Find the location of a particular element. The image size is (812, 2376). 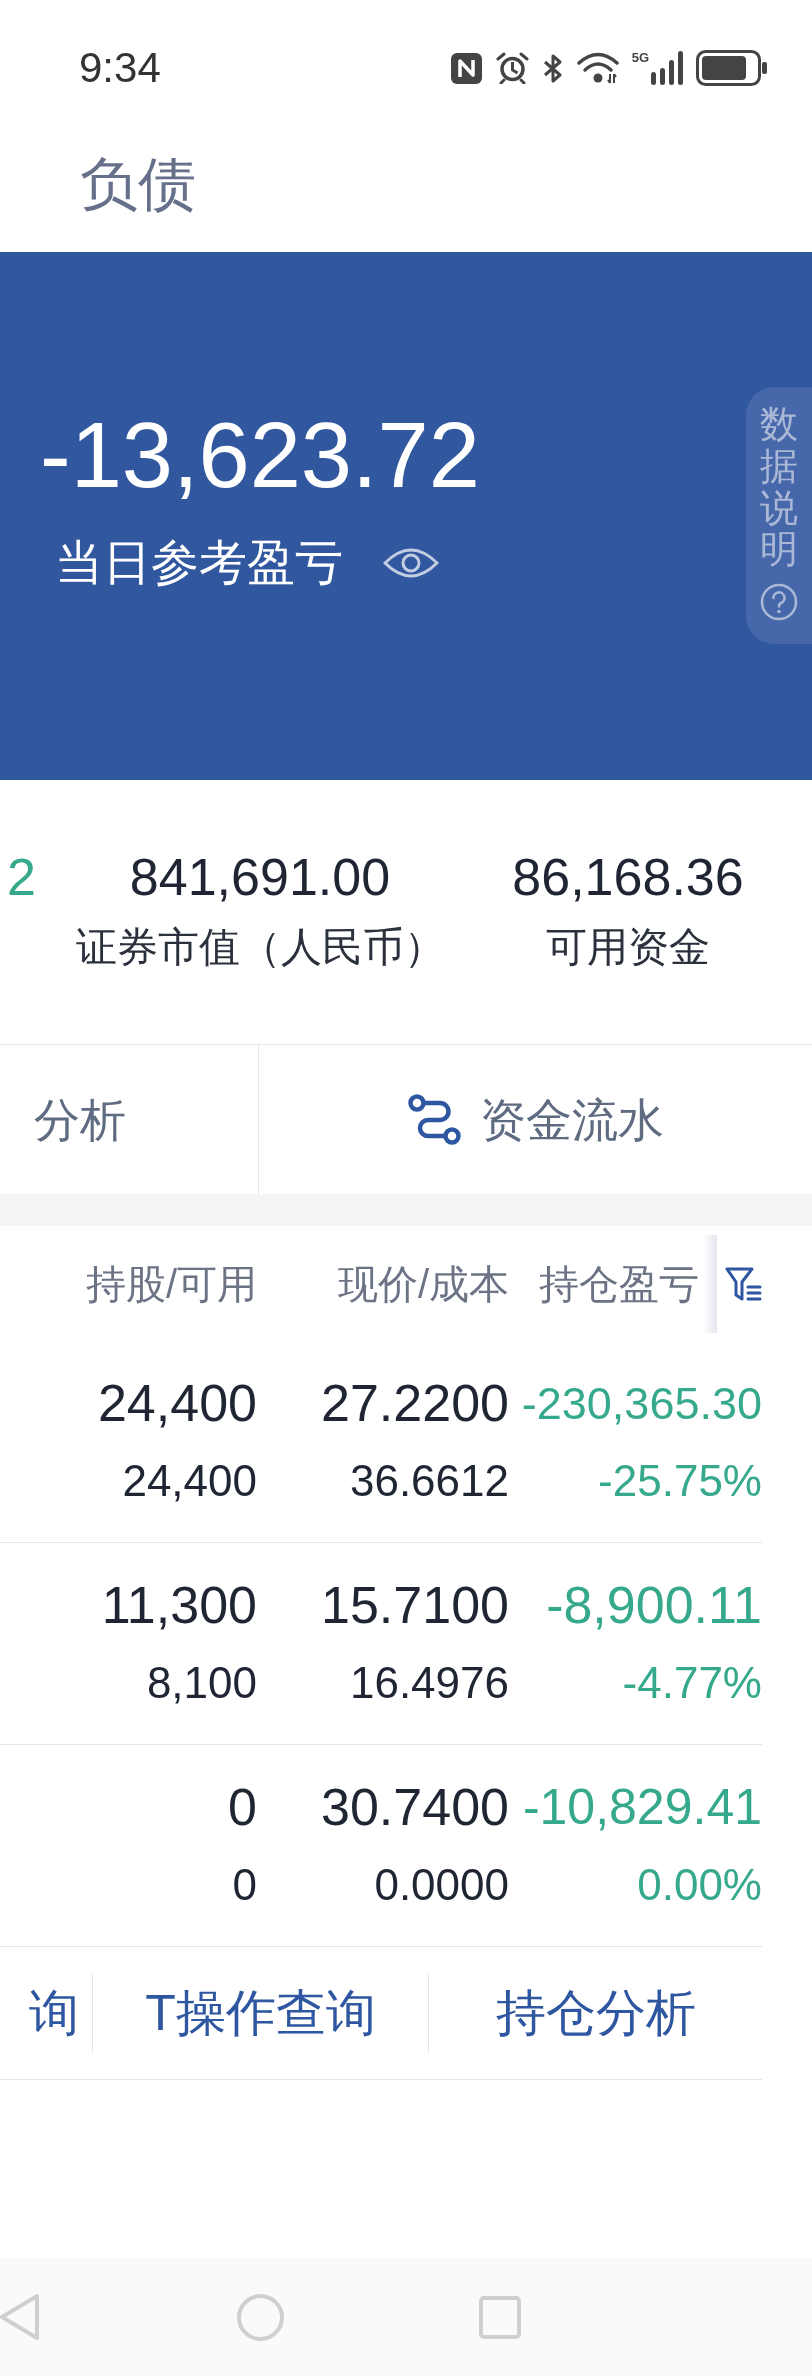

table-cell: 36.6612 is located at coordinates (429, 1481).